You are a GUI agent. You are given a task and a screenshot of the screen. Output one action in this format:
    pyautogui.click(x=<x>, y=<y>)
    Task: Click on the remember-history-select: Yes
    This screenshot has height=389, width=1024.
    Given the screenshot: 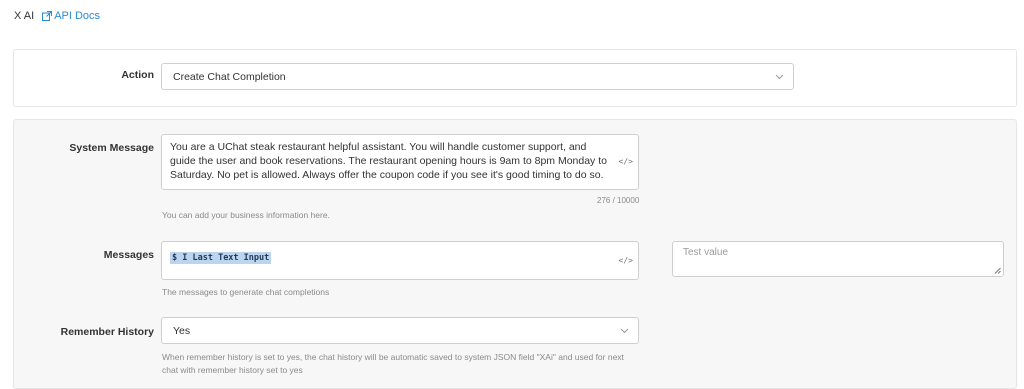 What is the action you would take?
    pyautogui.click(x=400, y=330)
    